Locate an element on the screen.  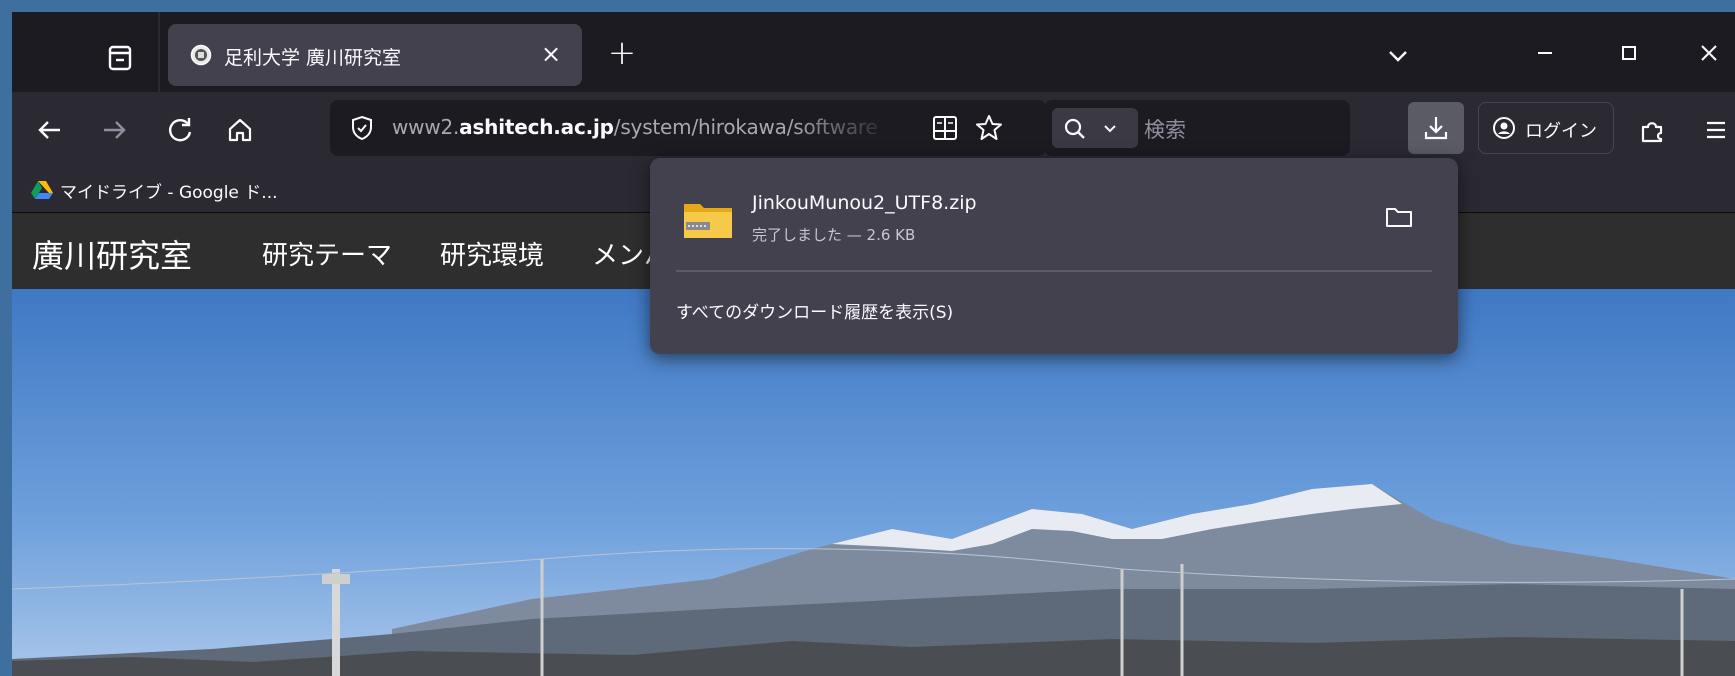
back-button is located at coordinates (50, 130).